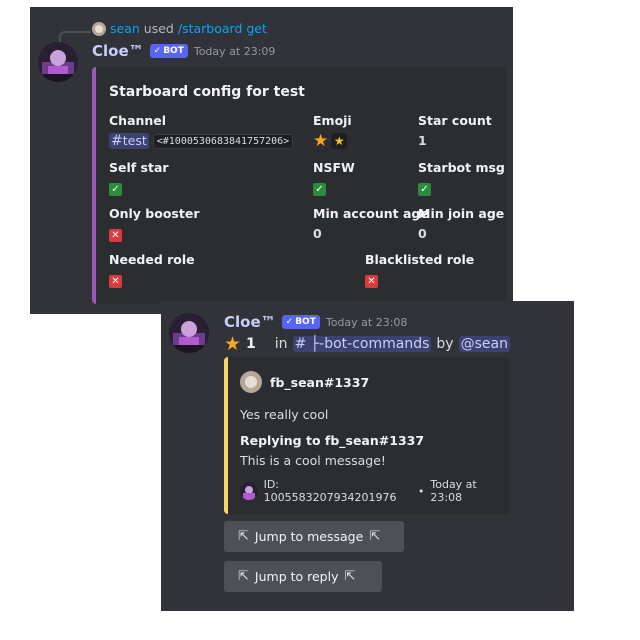 This screenshot has height=640, width=640. What do you see at coordinates (138, 120) in the screenshot?
I see `field-channel-name: Channel` at bounding box center [138, 120].